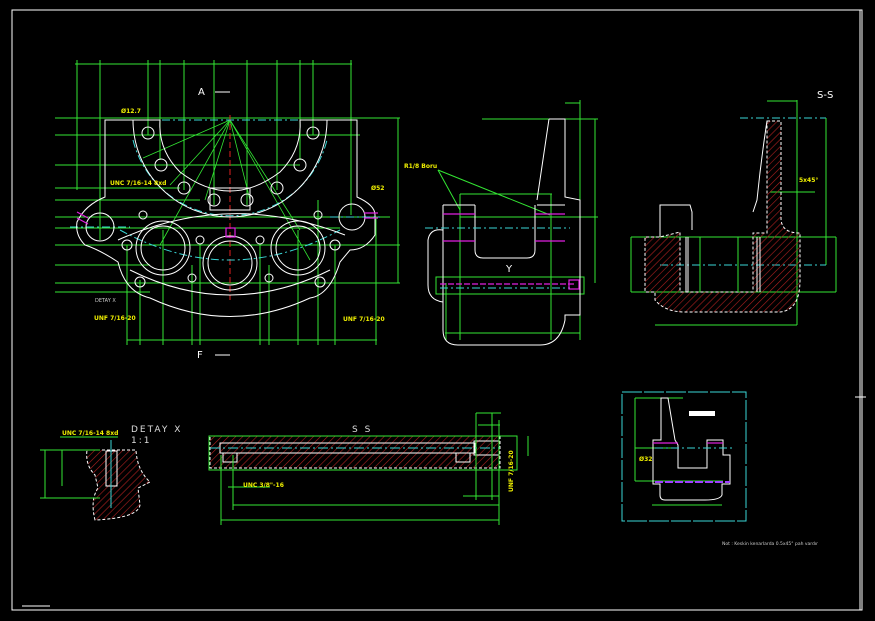  What do you see at coordinates (420, 166) in the screenshot?
I see `pipe-label: R1/8 Boru` at bounding box center [420, 166].